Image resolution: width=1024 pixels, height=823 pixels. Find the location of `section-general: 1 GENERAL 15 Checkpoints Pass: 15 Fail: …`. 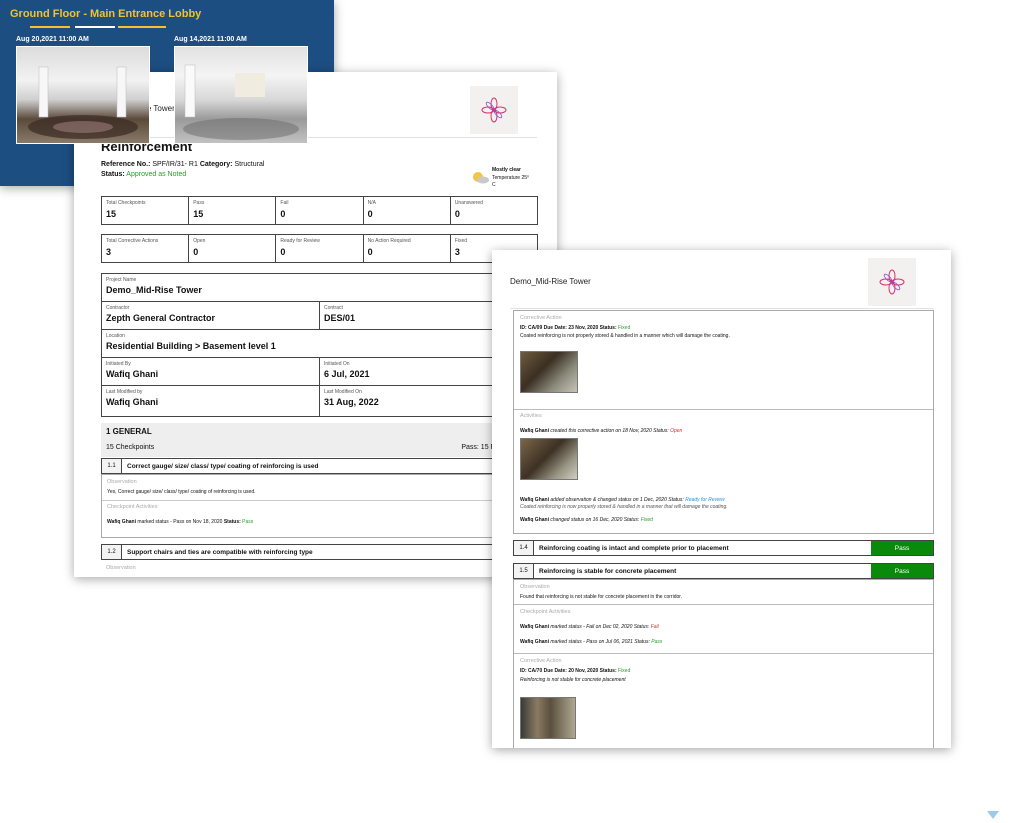

section-general: 1 GENERAL 15 Checkpoints Pass: 15 Fail: … is located at coordinates (319, 440).